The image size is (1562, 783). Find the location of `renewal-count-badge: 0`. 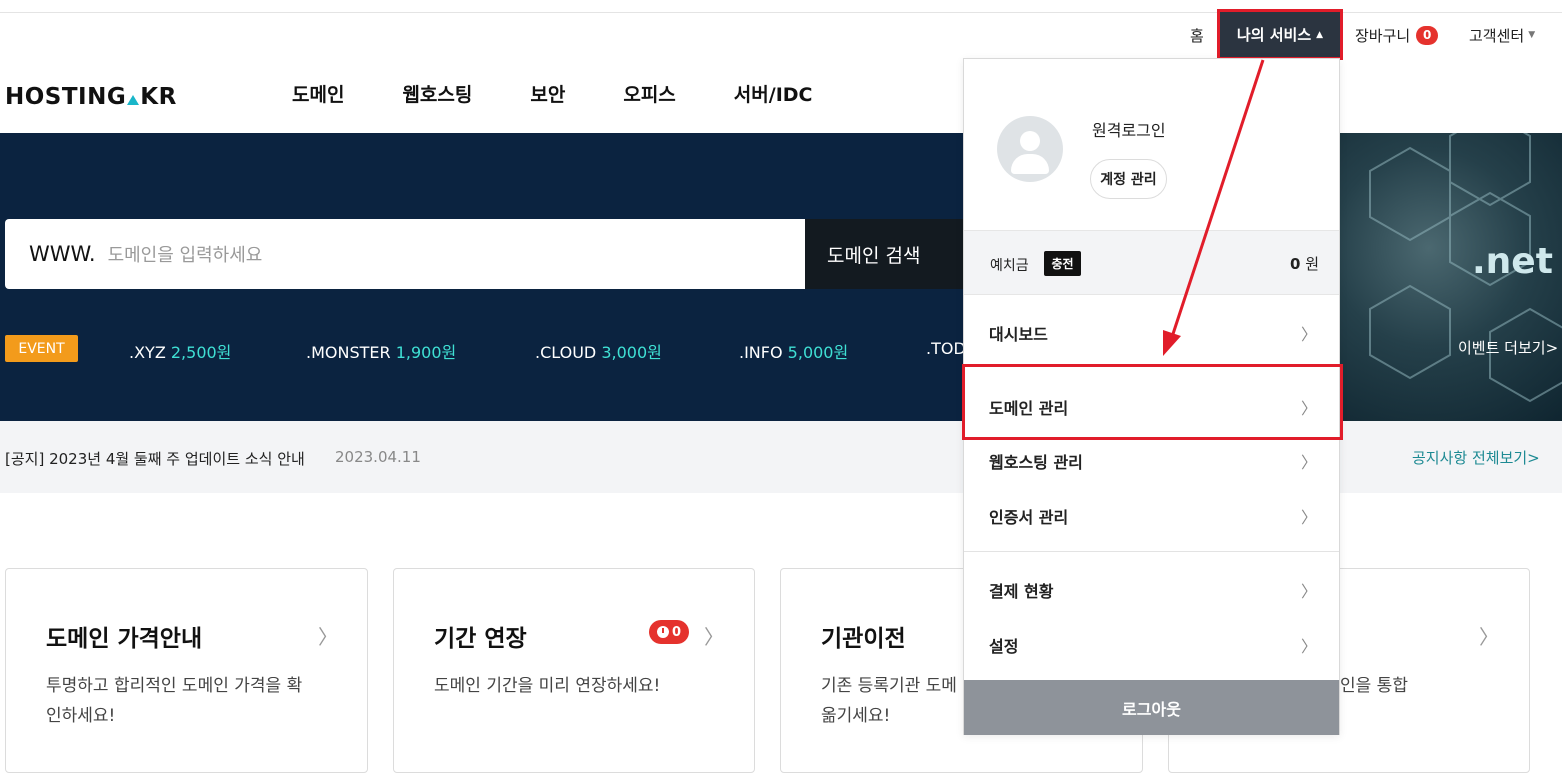

renewal-count-badge: 0 is located at coordinates (669, 632).